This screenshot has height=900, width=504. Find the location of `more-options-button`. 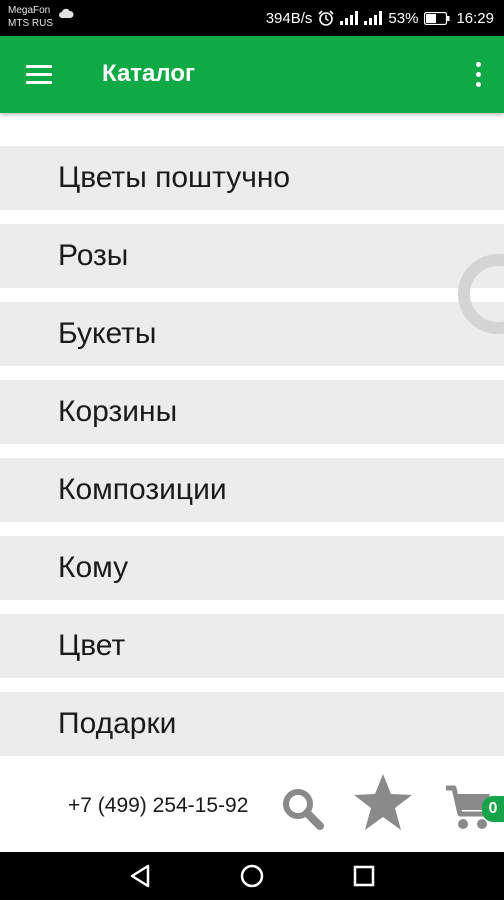

more-options-button is located at coordinates (478, 75).